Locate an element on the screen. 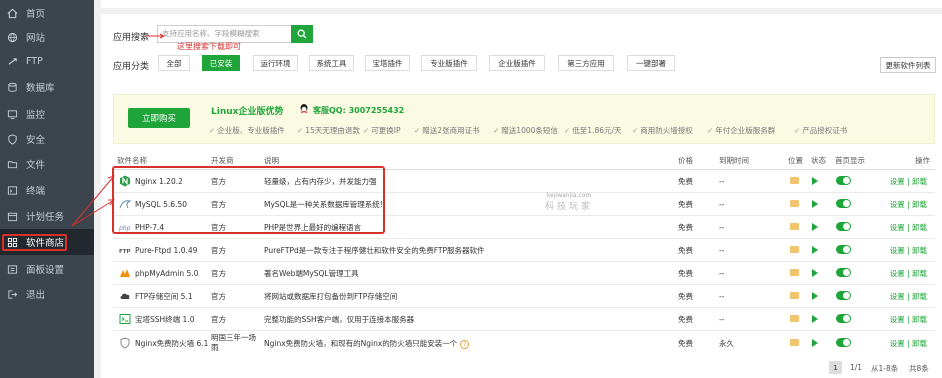 The image size is (942, 378). ftp-icon is located at coordinates (12, 61).